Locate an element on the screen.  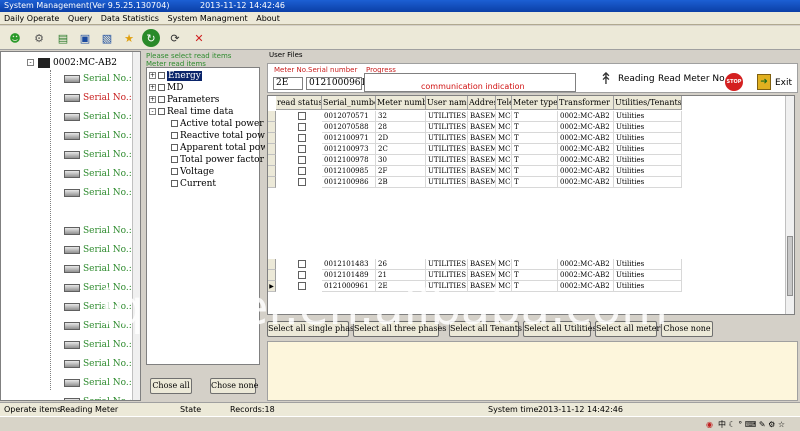
ime-indicators: 中 ☾ ° ⌨ ✎ ⚙ ☆ is located at coordinates (751, 424).